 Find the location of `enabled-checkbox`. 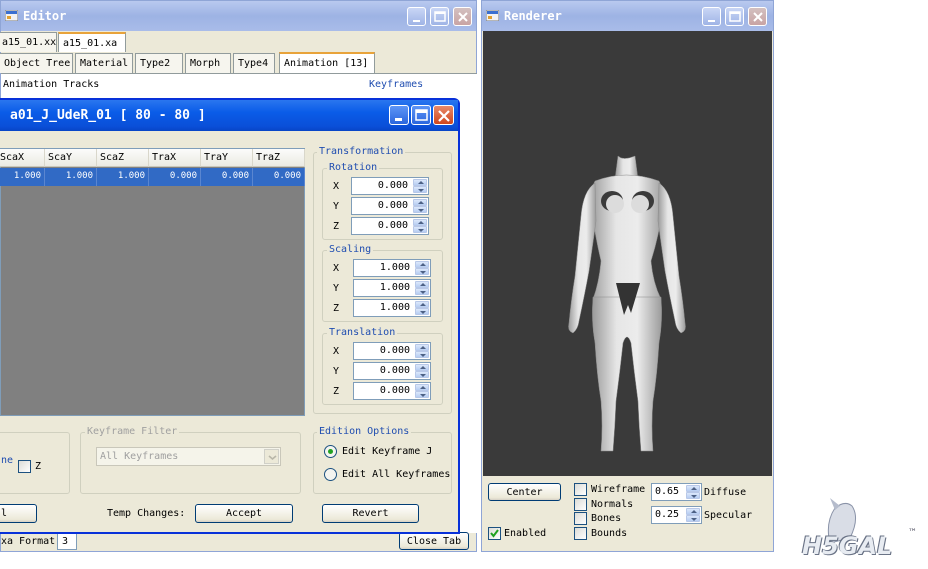

enabled-checkbox is located at coordinates (494, 533).